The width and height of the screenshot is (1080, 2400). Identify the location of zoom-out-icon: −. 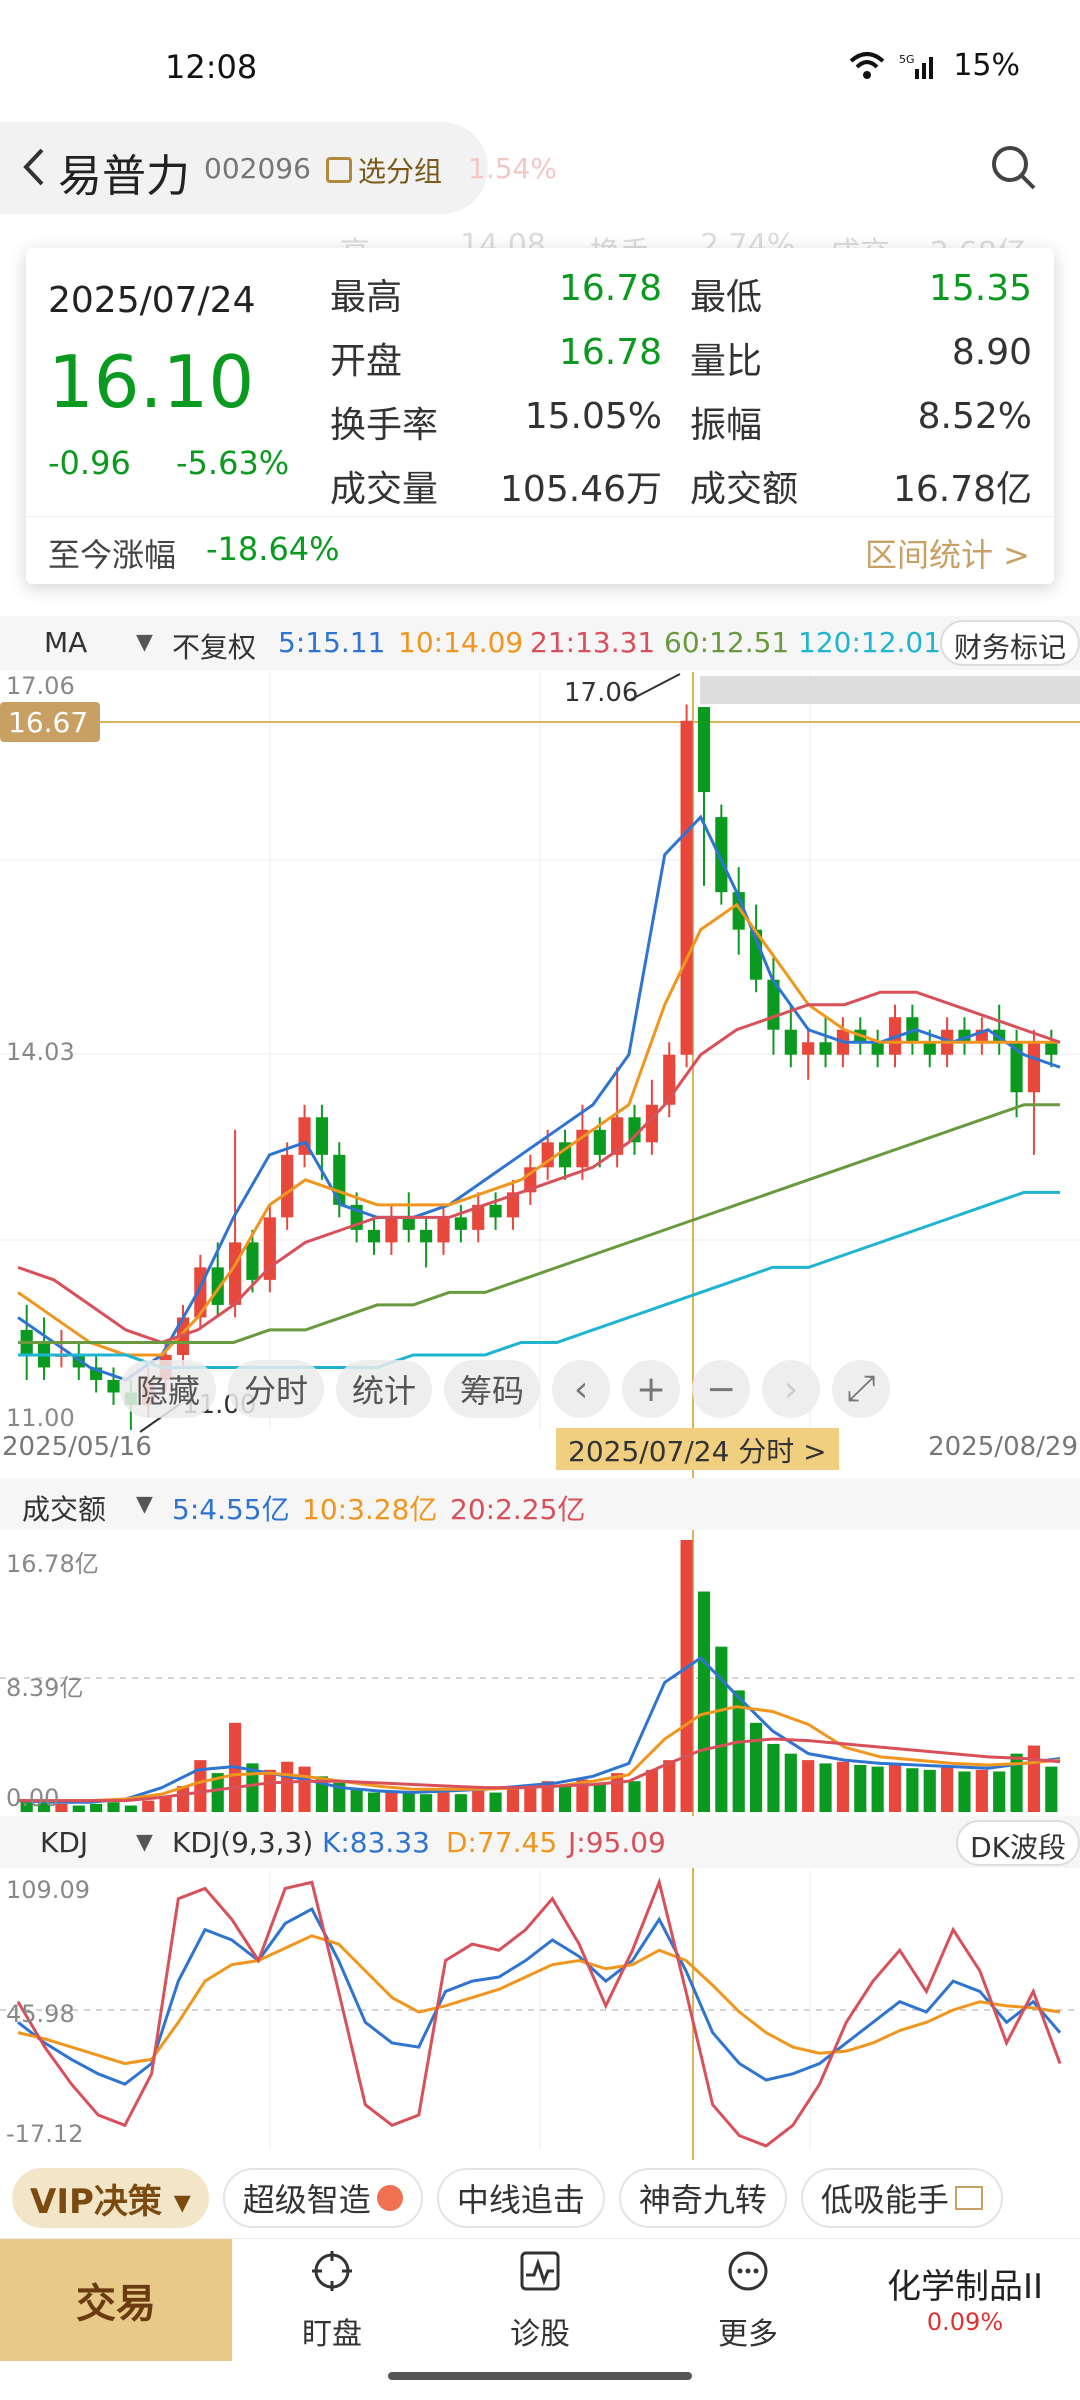
(721, 1389).